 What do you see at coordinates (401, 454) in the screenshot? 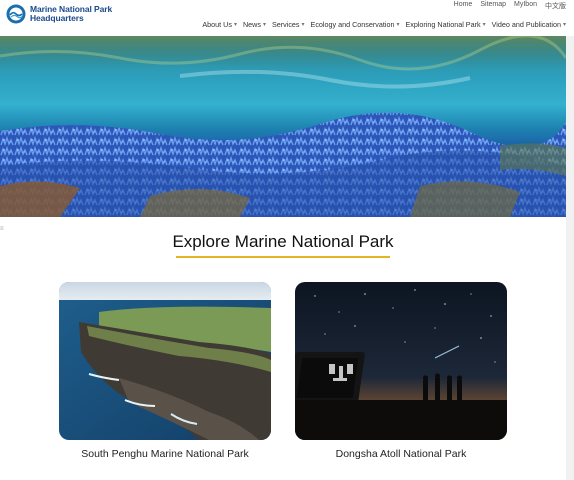
I see `card-label: Dongsha Atoll National Park` at bounding box center [401, 454].